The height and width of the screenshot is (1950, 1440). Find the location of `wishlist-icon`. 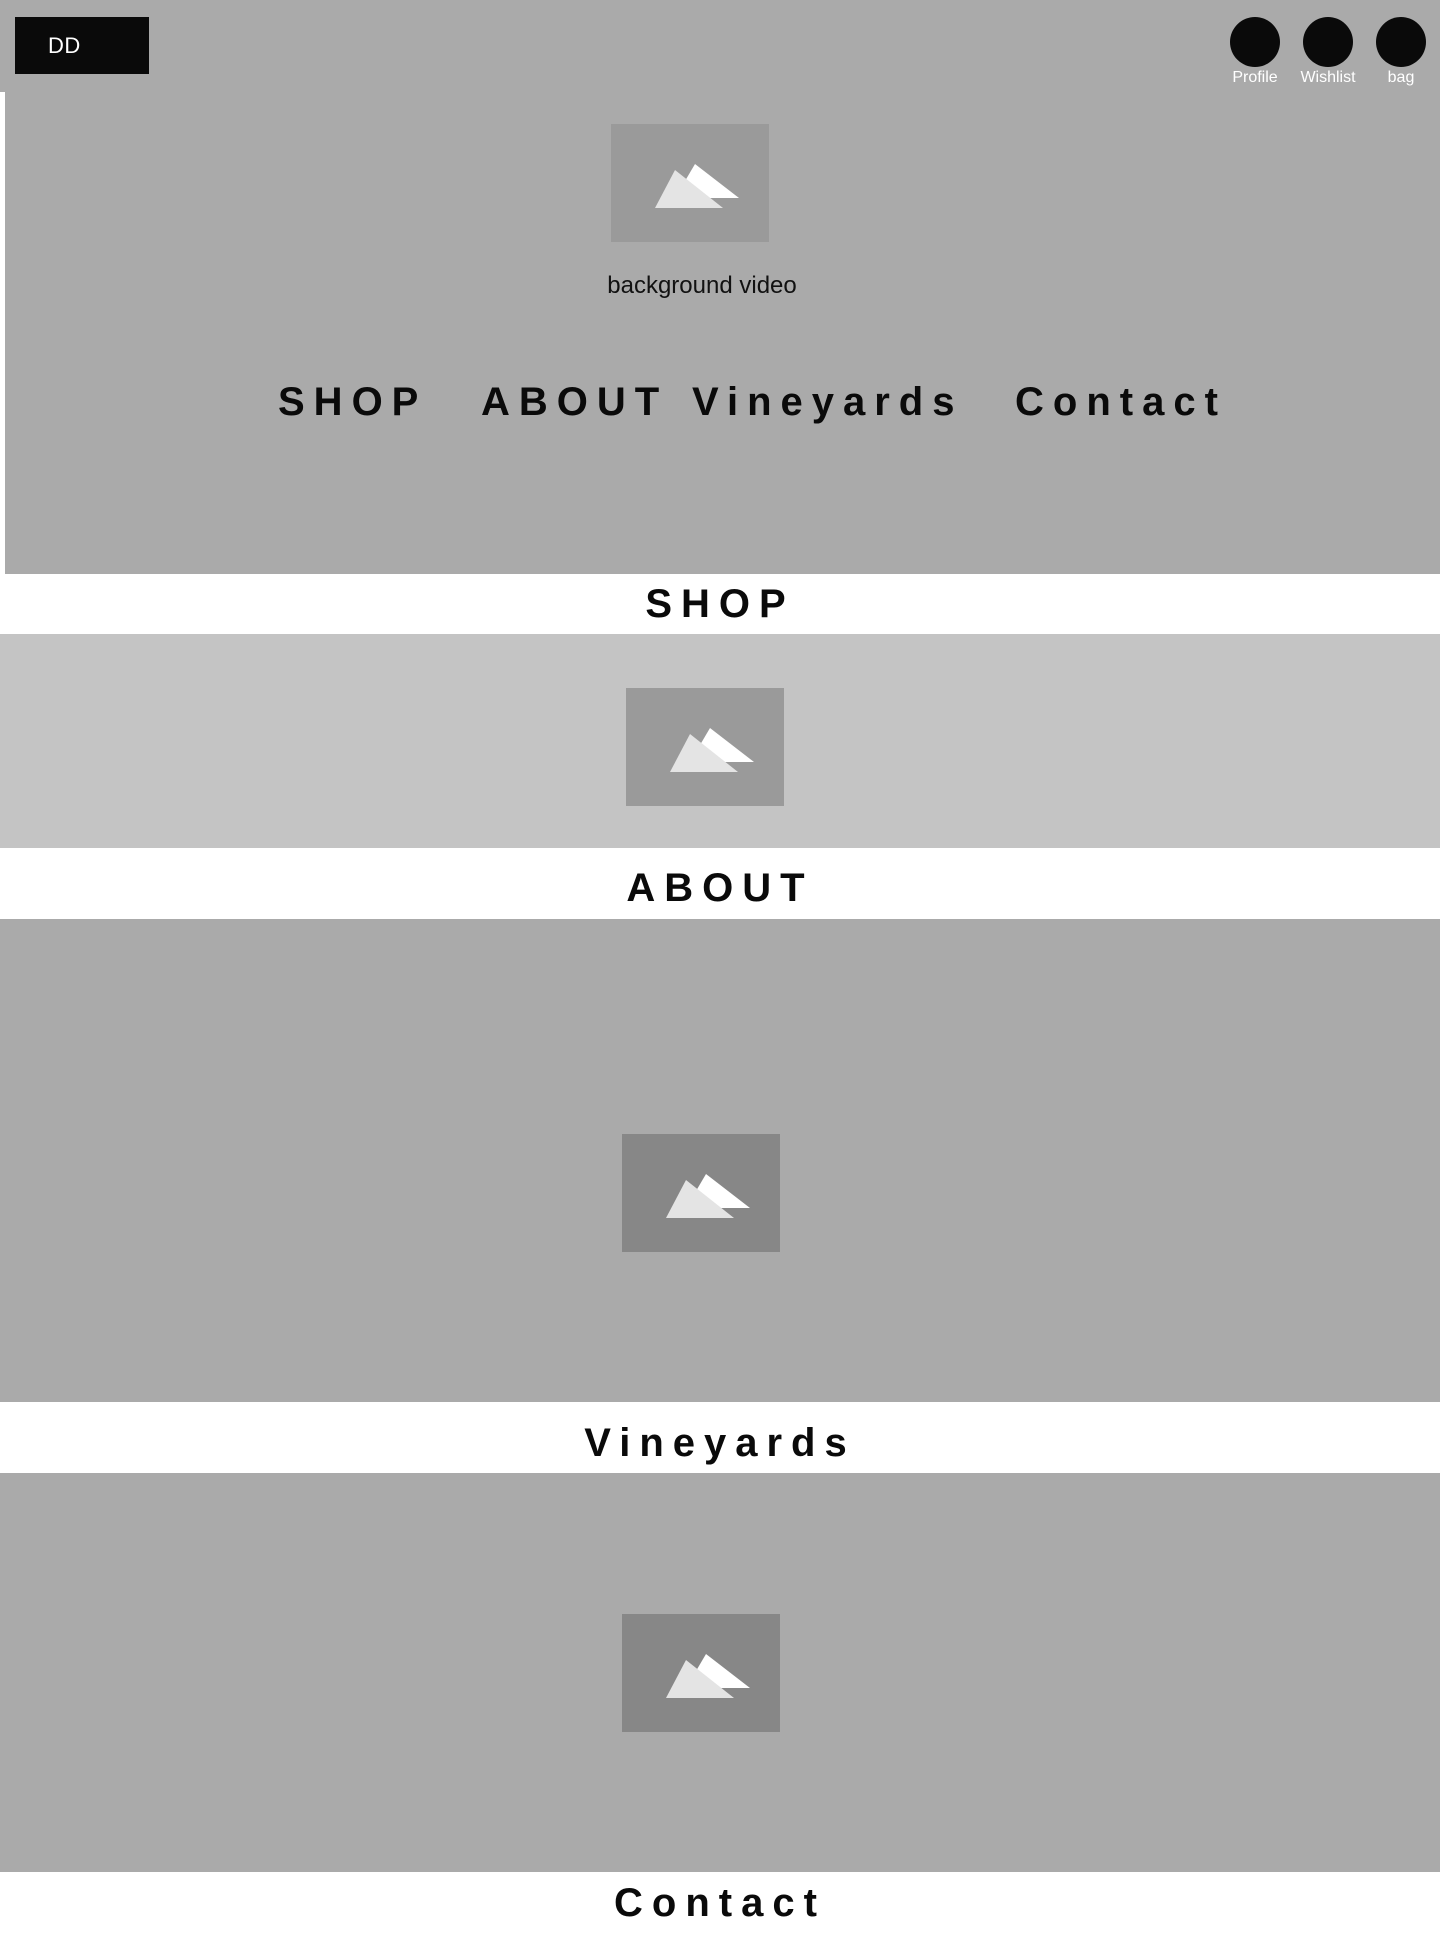

wishlist-icon is located at coordinates (1328, 42).